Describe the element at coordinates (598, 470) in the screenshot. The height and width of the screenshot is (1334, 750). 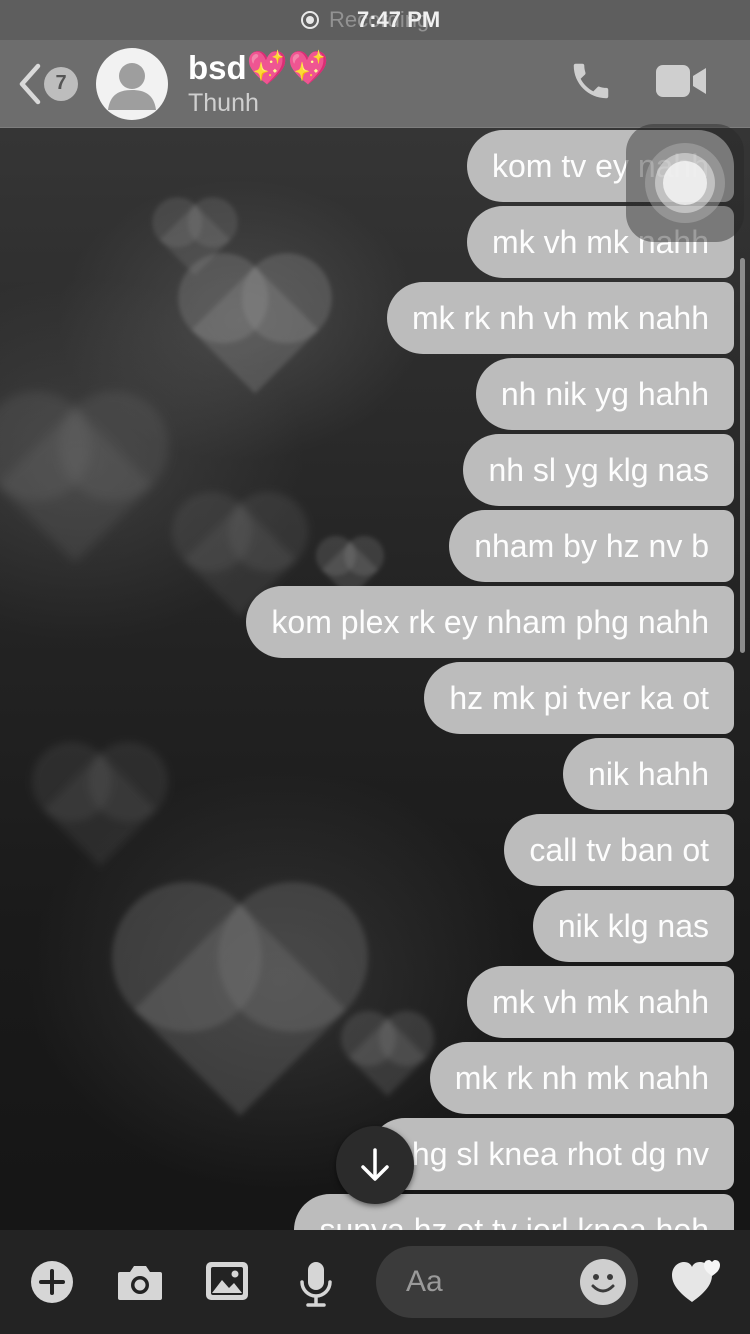
I see `message-bubble: nh sl yg klg nas` at that location.